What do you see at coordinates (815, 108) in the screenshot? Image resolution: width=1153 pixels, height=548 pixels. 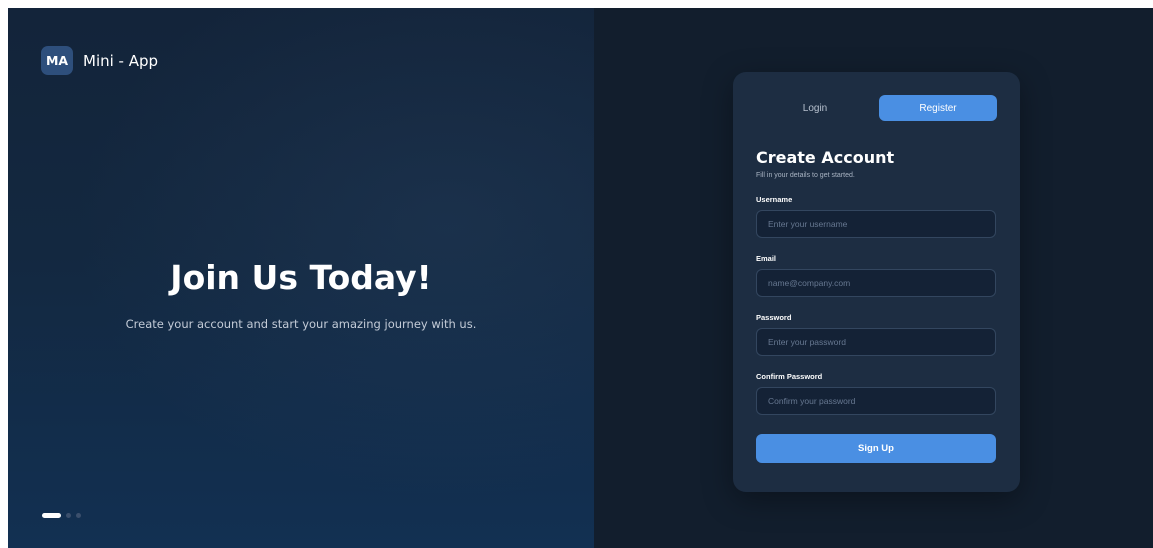 I see `tab-login: Login` at bounding box center [815, 108].